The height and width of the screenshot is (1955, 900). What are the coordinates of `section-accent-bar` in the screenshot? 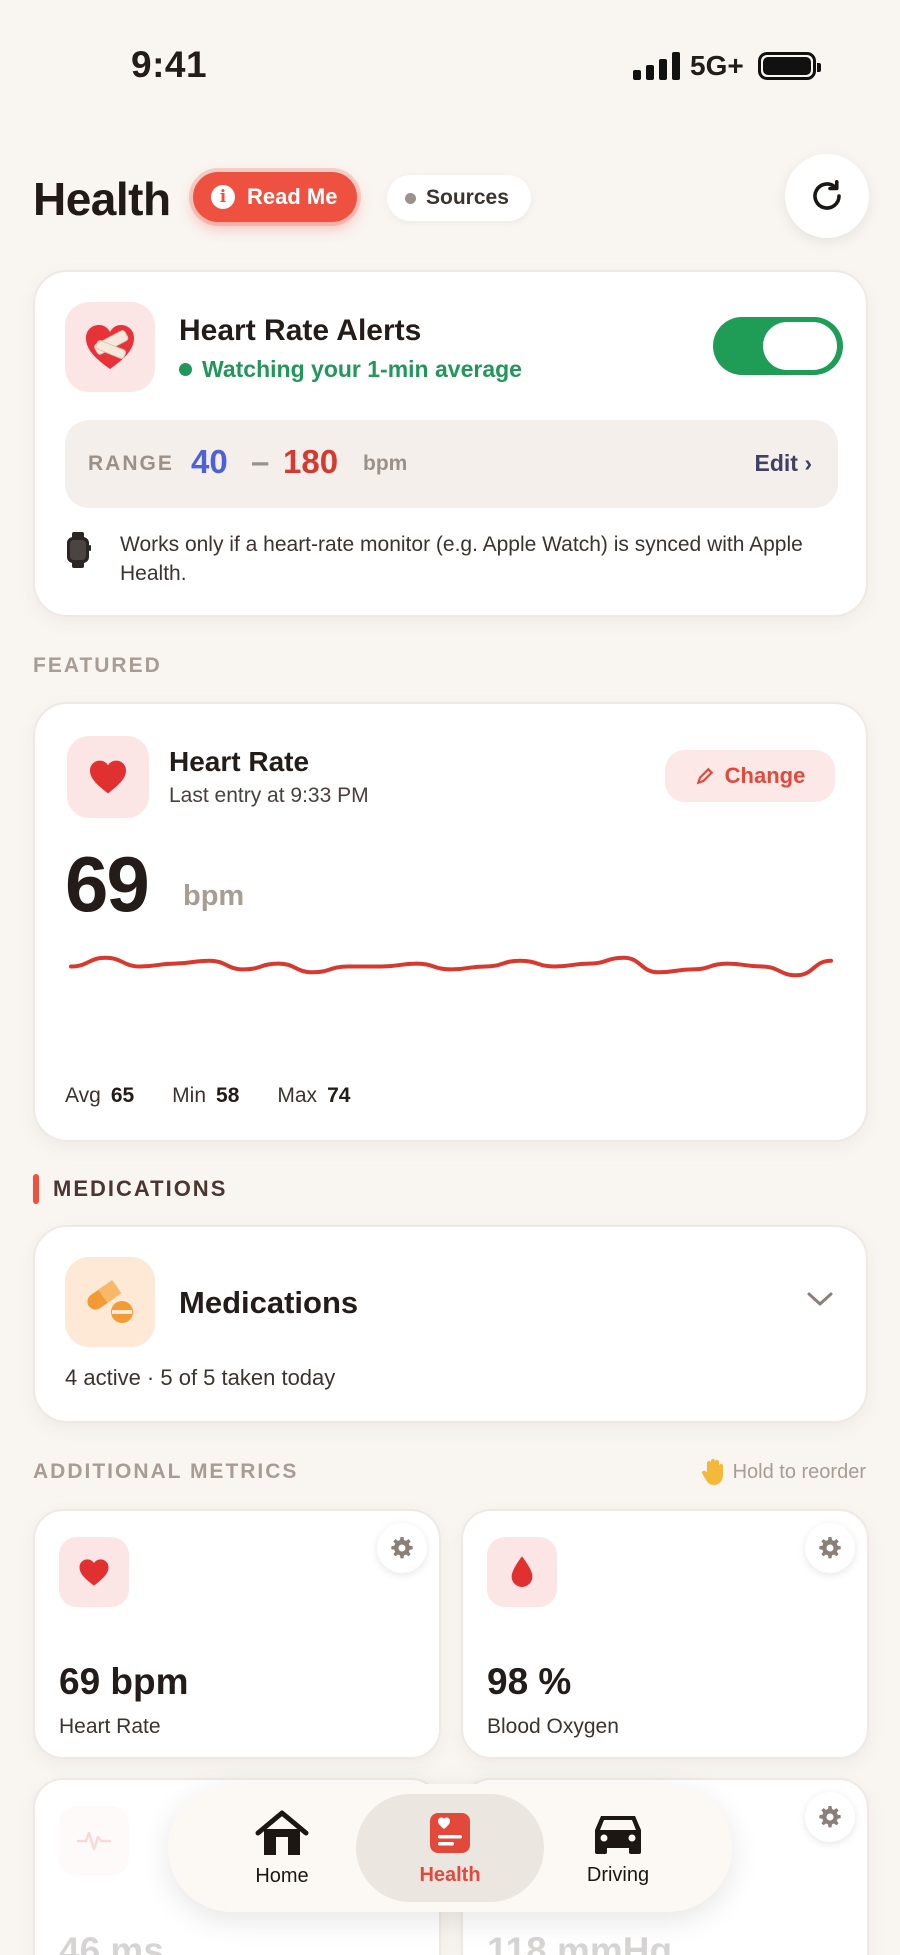 It's located at (36, 1189).